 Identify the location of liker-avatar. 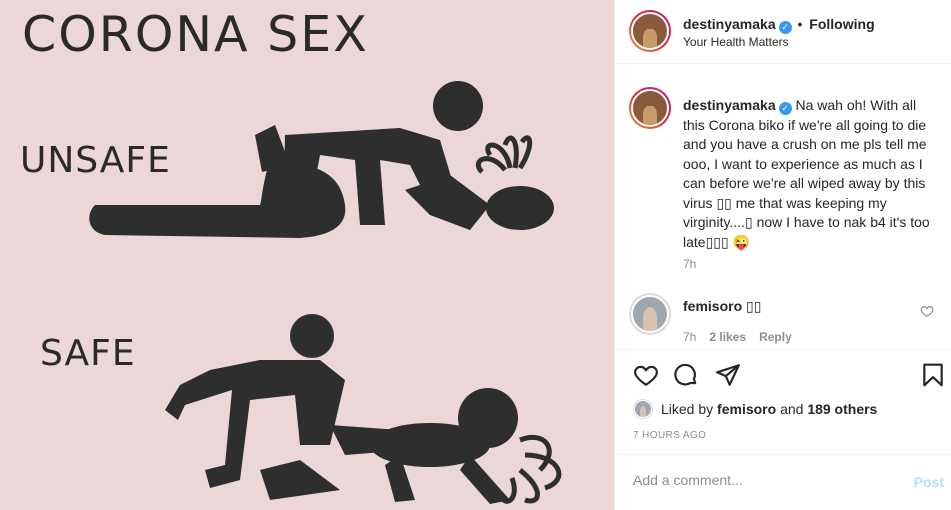
(643, 409).